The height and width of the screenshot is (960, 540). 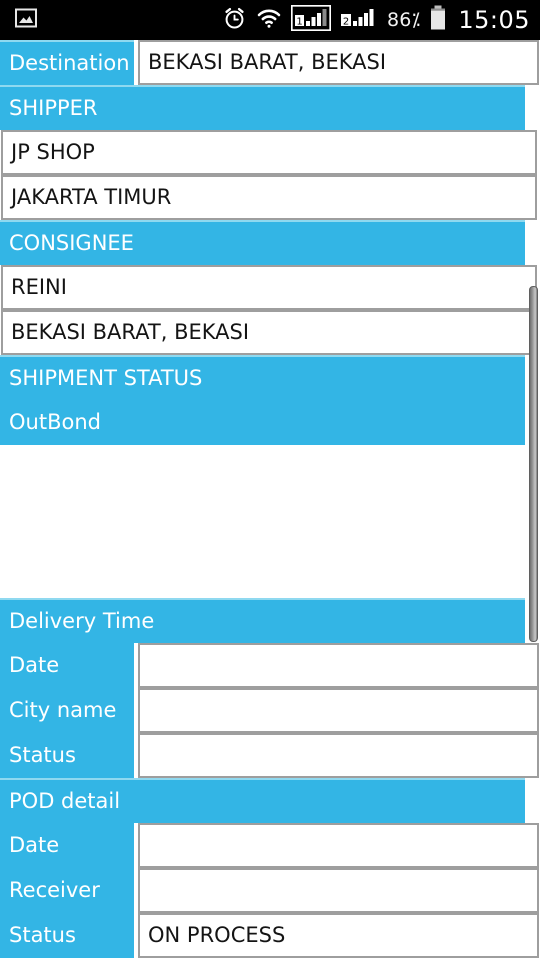 I want to click on wifi-icon, so click(x=269, y=20).